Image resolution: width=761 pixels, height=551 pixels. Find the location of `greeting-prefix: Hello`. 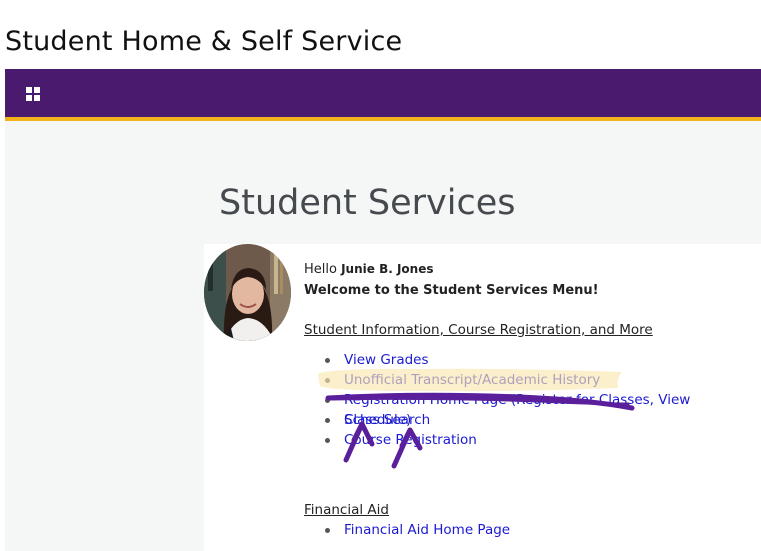

greeting-prefix: Hello is located at coordinates (320, 269).